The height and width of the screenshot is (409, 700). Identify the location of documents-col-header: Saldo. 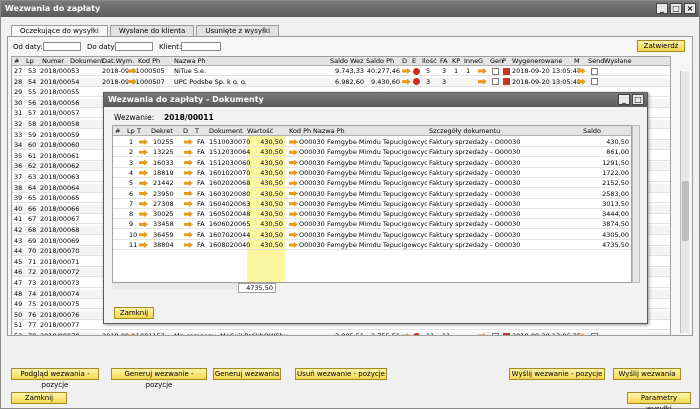
(592, 131).